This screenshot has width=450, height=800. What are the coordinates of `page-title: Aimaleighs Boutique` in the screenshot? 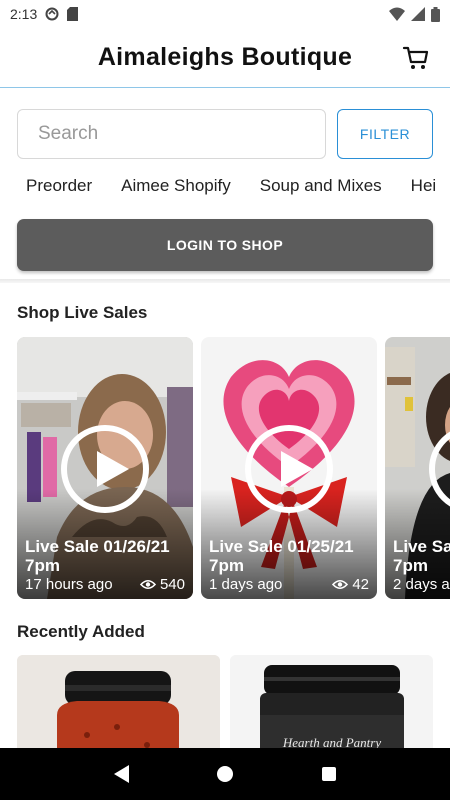 It's located at (225, 57).